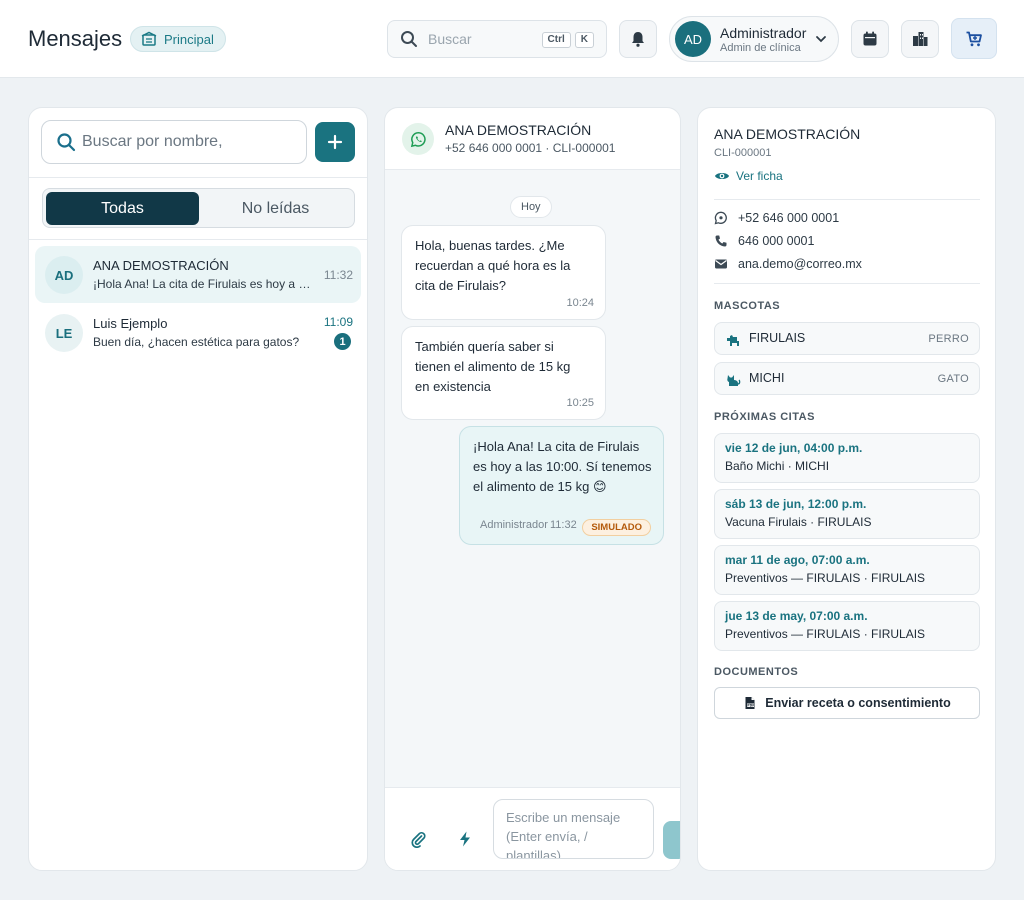 This screenshot has height=900, width=1024. I want to click on client-id: CLI-000001, so click(743, 153).